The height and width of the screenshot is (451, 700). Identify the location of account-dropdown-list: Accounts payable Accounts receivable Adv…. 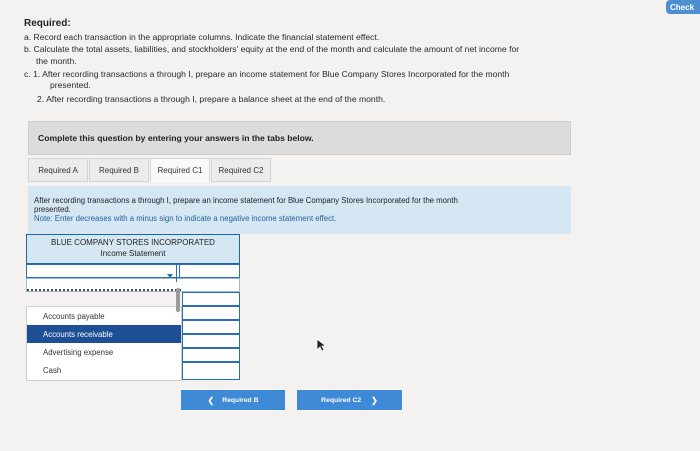
(104, 343).